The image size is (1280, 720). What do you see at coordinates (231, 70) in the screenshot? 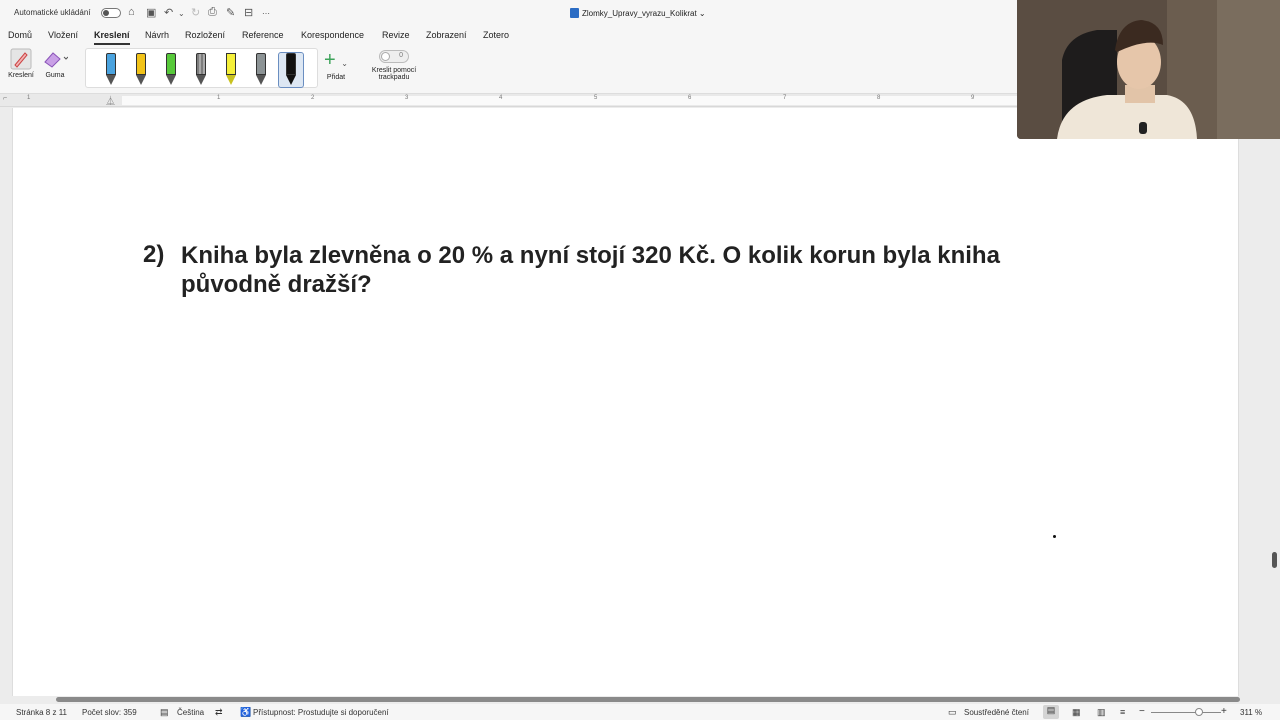
I see `yellow-highlighter` at bounding box center [231, 70].